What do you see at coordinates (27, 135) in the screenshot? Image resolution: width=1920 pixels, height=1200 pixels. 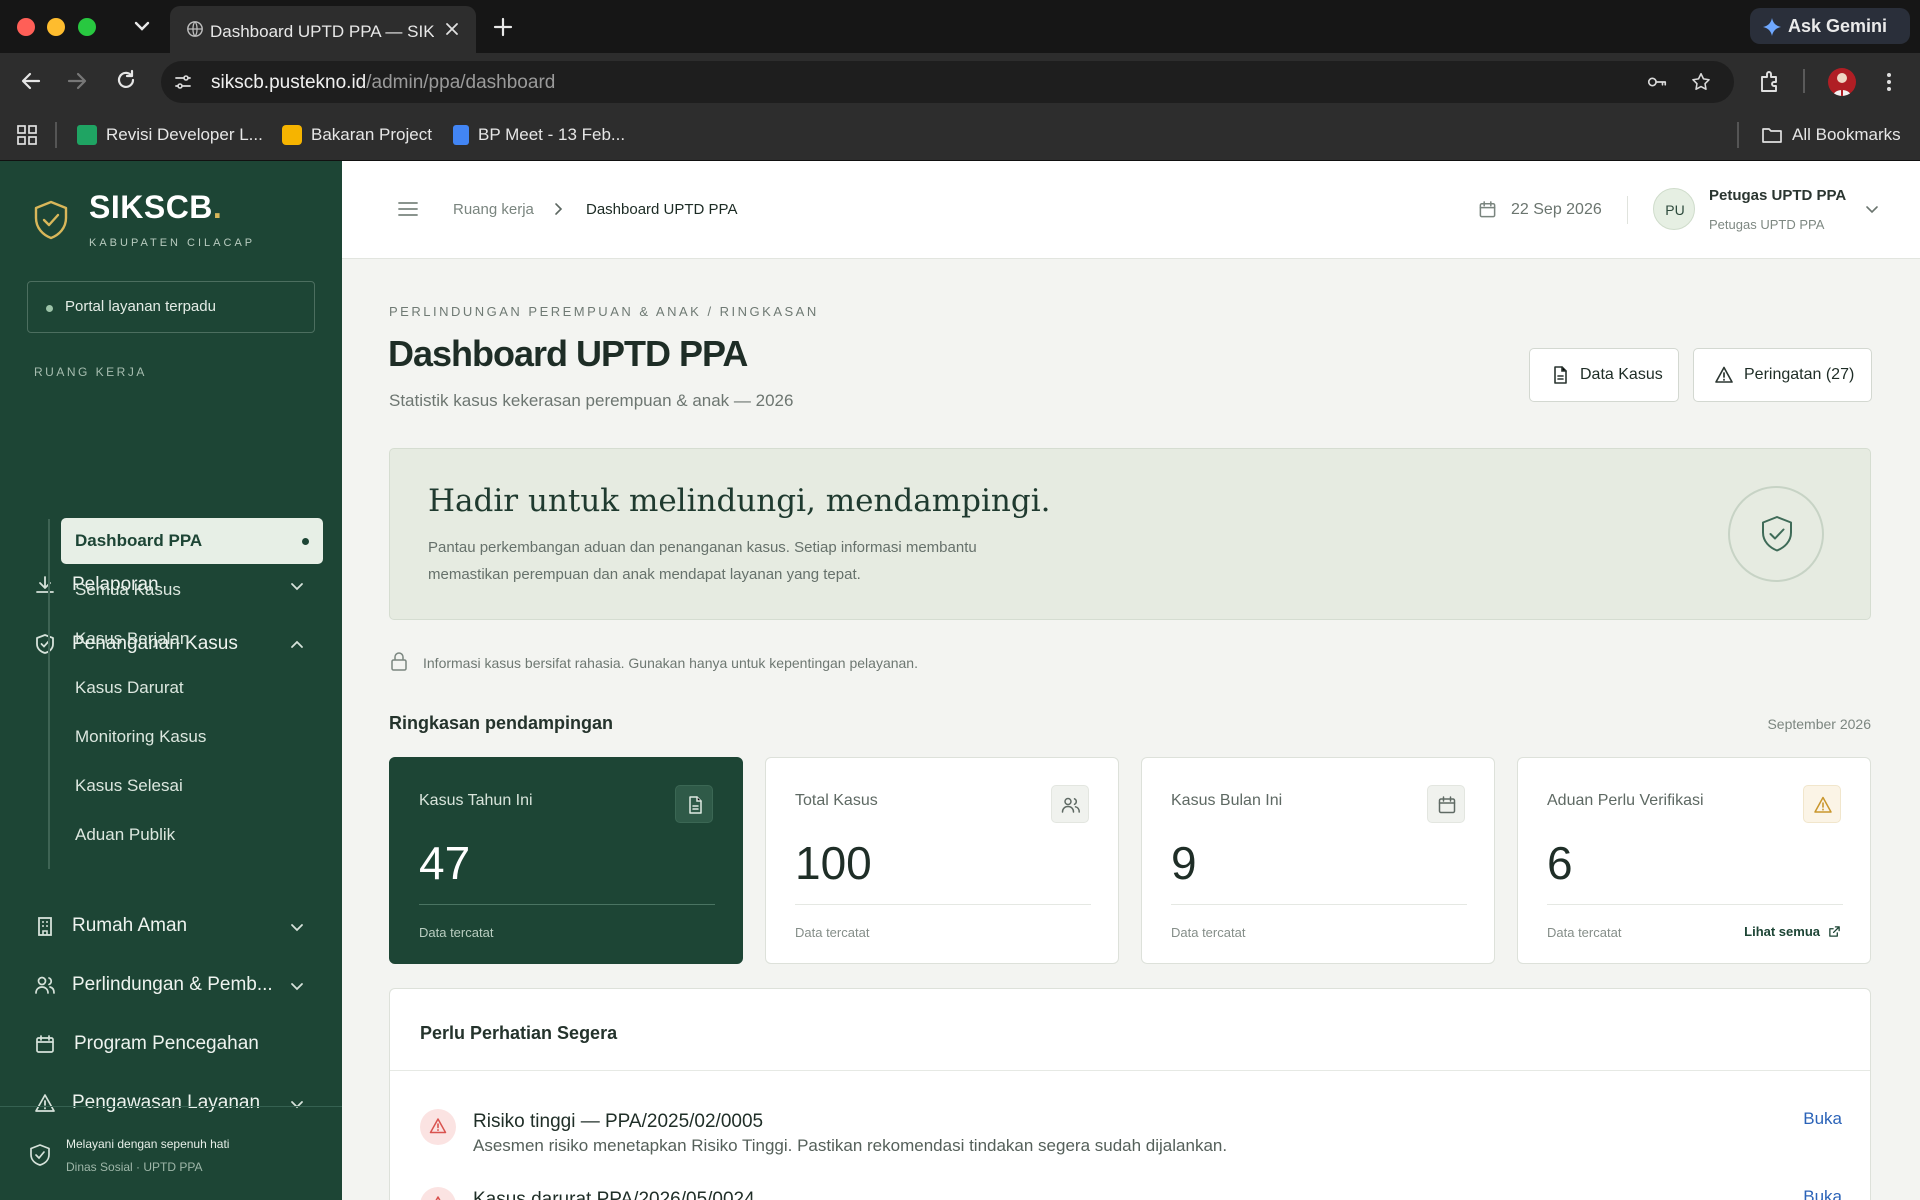 I see `apps-grid-icon` at bounding box center [27, 135].